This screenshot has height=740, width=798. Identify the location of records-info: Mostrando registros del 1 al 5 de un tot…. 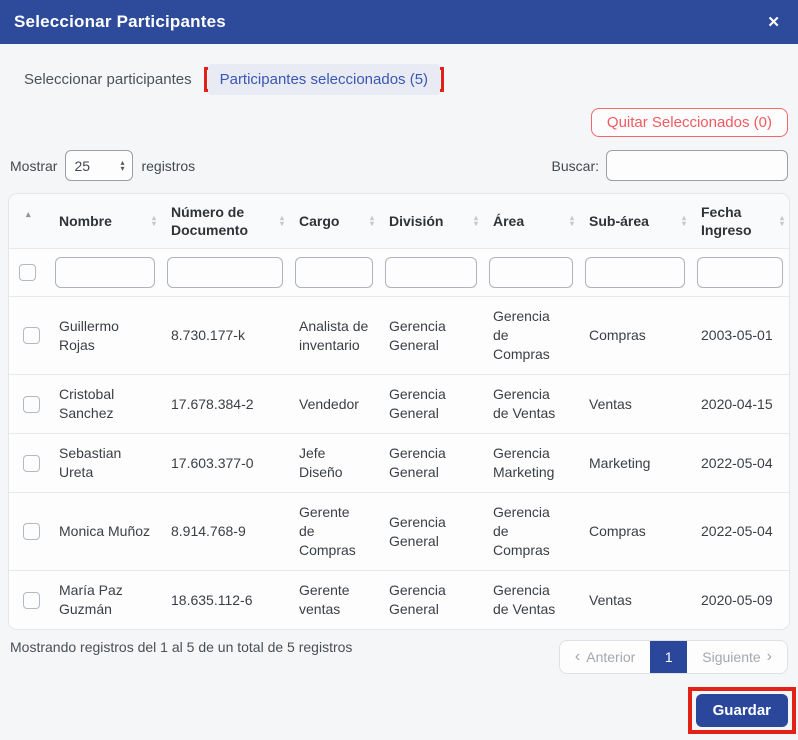
(181, 647).